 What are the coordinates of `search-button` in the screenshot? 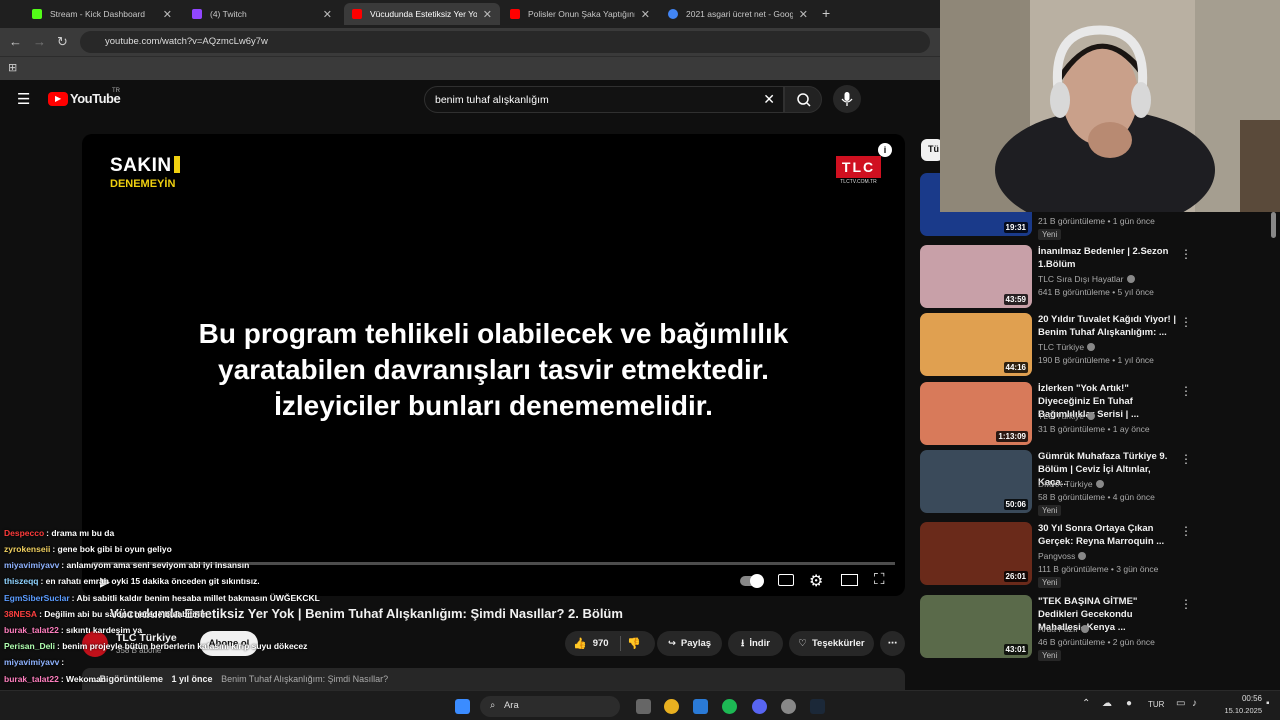 It's located at (803, 99).